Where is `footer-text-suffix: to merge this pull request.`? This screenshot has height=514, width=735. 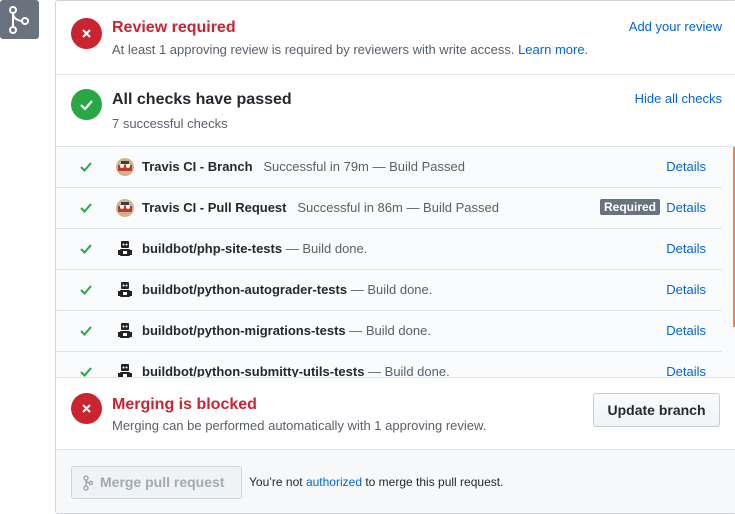 footer-text-suffix: to merge this pull request. is located at coordinates (434, 482).